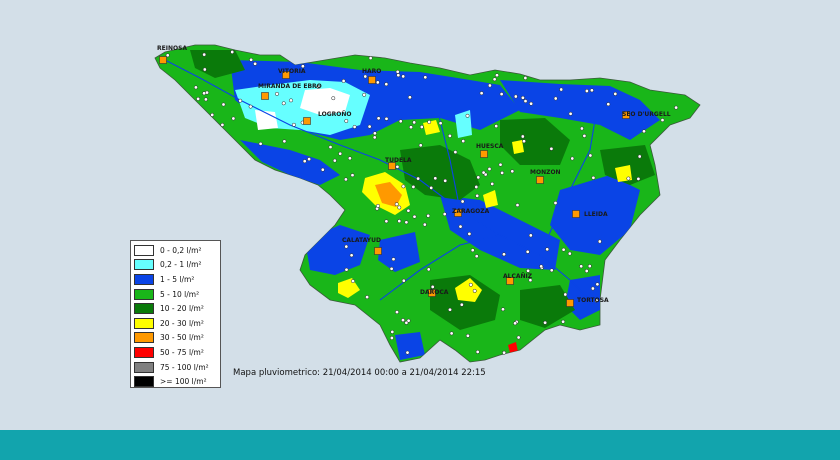 This screenshot has width=840, height=460. Describe the element at coordinates (463, 124) in the screenshot. I see `zone-0-2-1-northeast` at that location.